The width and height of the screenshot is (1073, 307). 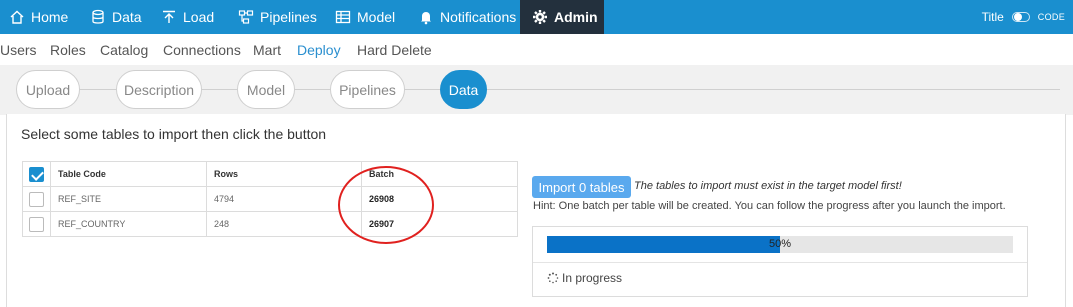 I want to click on gear-icon, so click(x=540, y=17).